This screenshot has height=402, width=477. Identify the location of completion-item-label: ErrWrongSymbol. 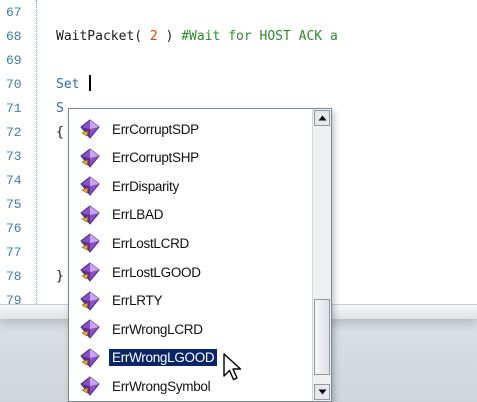
(161, 386).